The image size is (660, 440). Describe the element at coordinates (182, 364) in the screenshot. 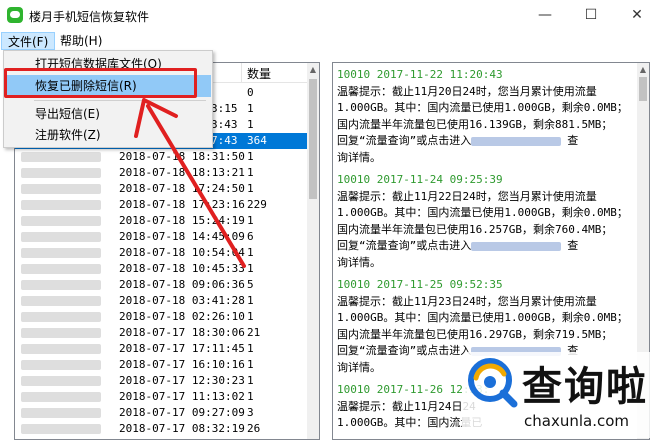

I see `row-date: 2018-07-17 16:10:16` at that location.